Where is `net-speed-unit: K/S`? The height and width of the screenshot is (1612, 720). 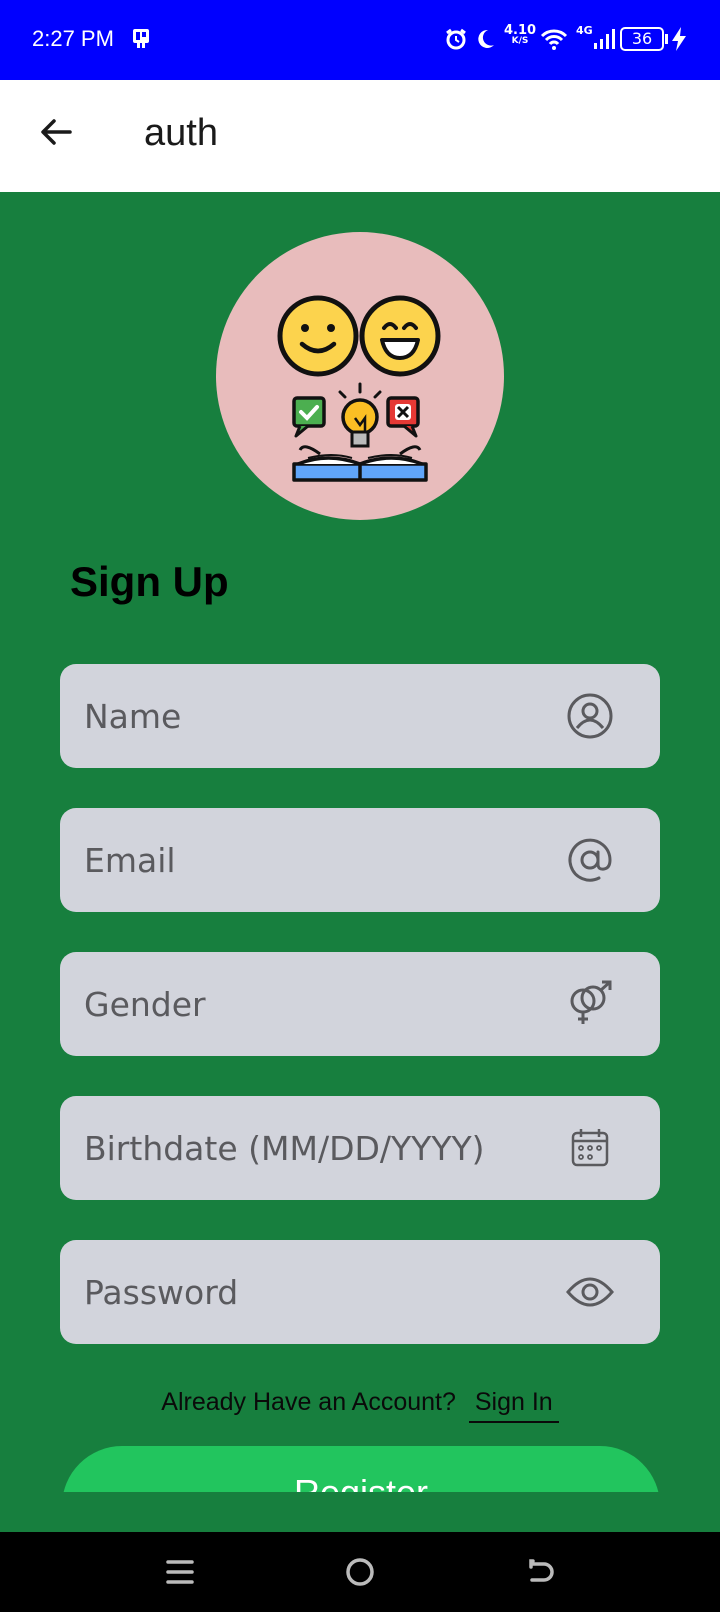 net-speed-unit: K/S is located at coordinates (520, 41).